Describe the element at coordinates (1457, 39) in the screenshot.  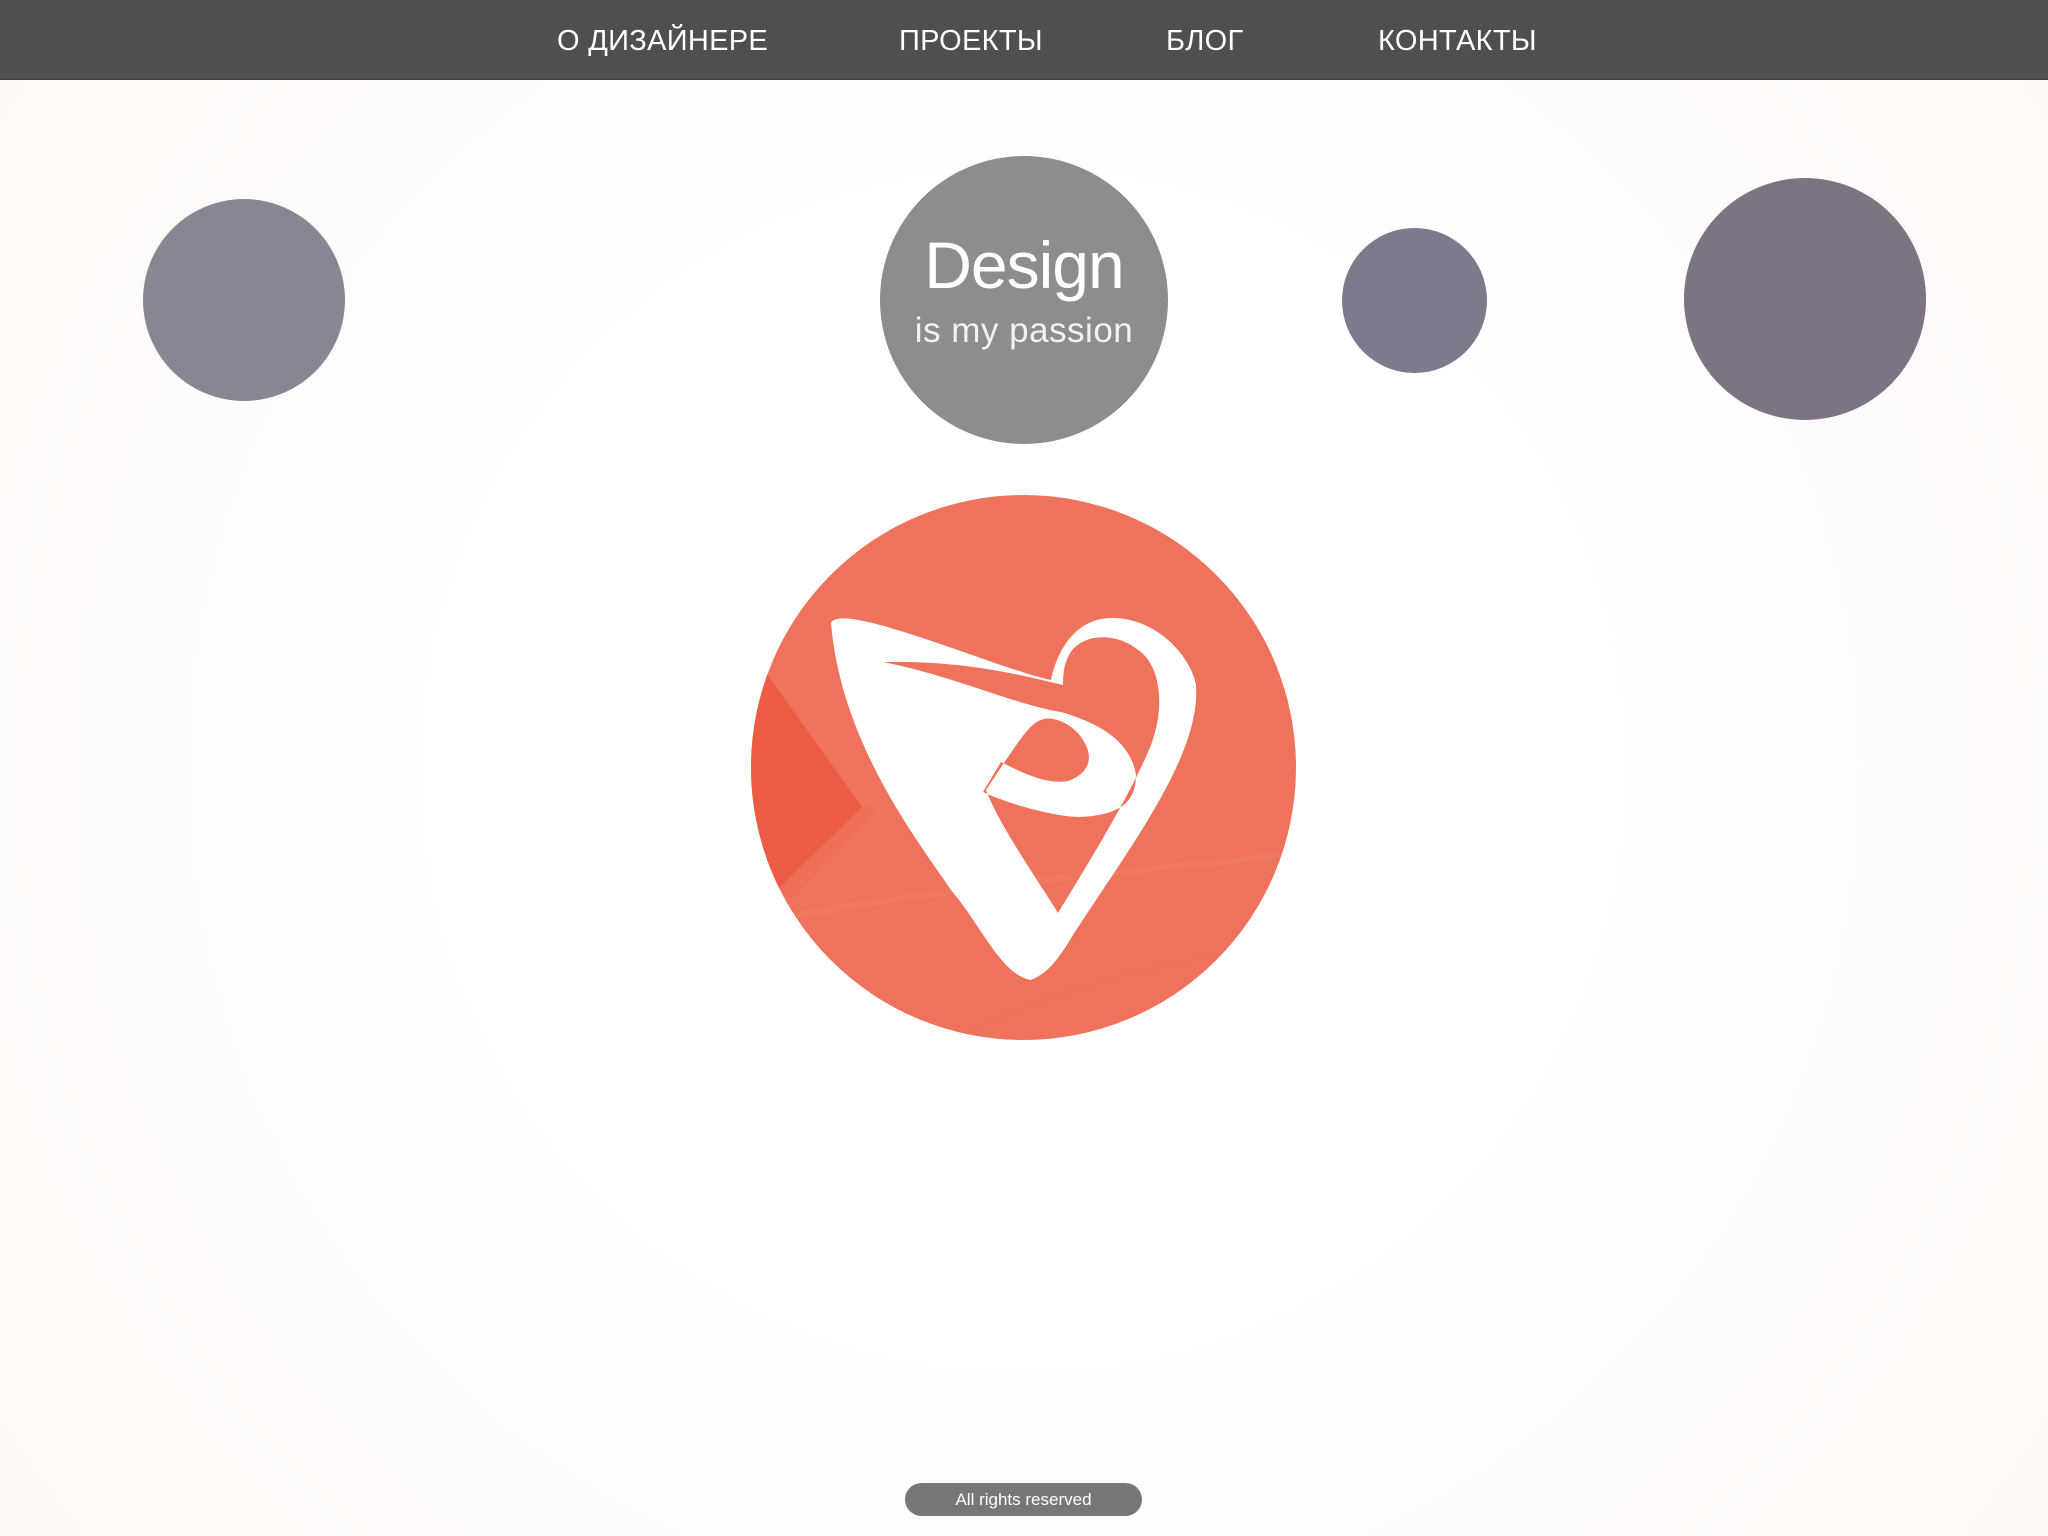
I see `nav-item-contacts: КОНТАКТЫ` at that location.